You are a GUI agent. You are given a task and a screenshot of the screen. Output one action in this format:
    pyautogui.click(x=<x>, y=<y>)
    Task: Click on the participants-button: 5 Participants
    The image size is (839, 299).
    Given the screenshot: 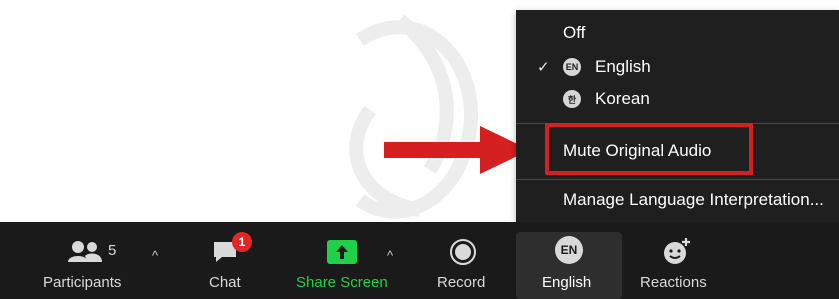 What is the action you would take?
    pyautogui.click(x=86, y=260)
    